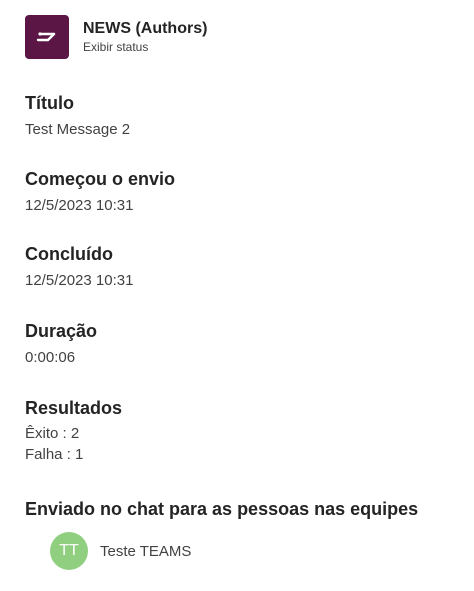  What do you see at coordinates (52, 433) in the screenshot?
I see `result-success: Êxito : 2` at bounding box center [52, 433].